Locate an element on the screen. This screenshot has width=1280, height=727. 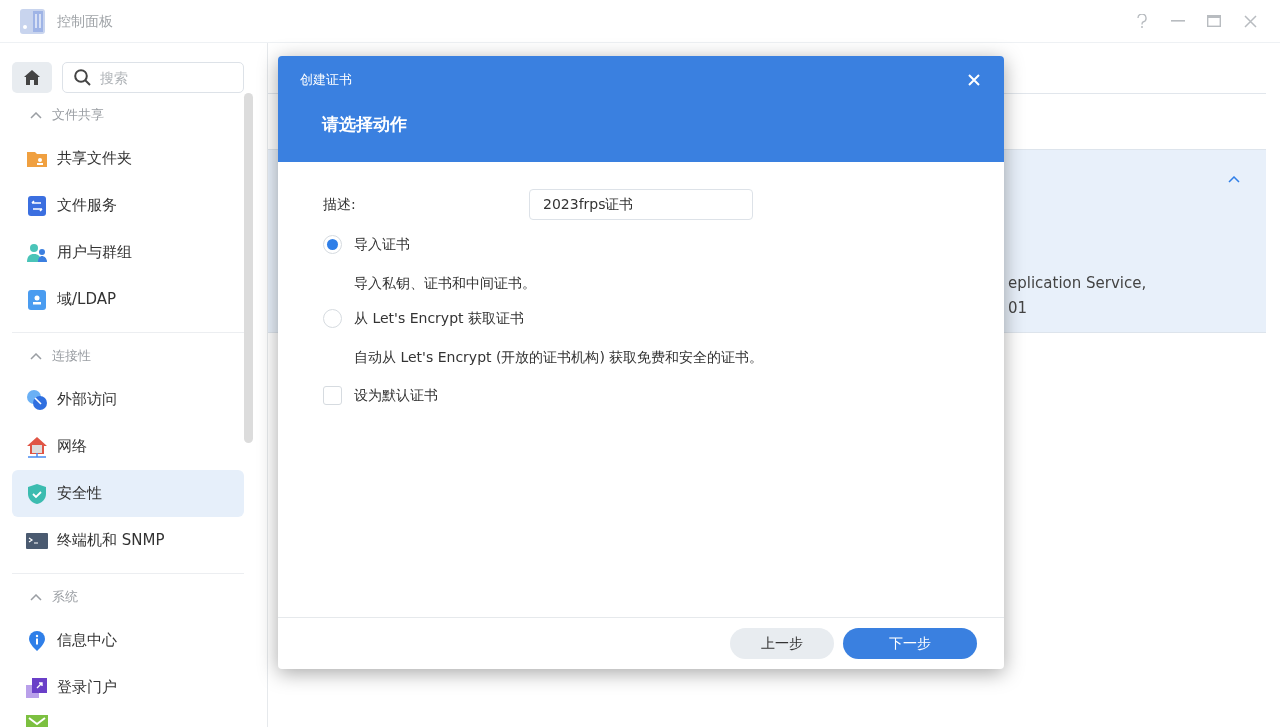
sidebar-item: 登录门户 is located at coordinates (128, 687).